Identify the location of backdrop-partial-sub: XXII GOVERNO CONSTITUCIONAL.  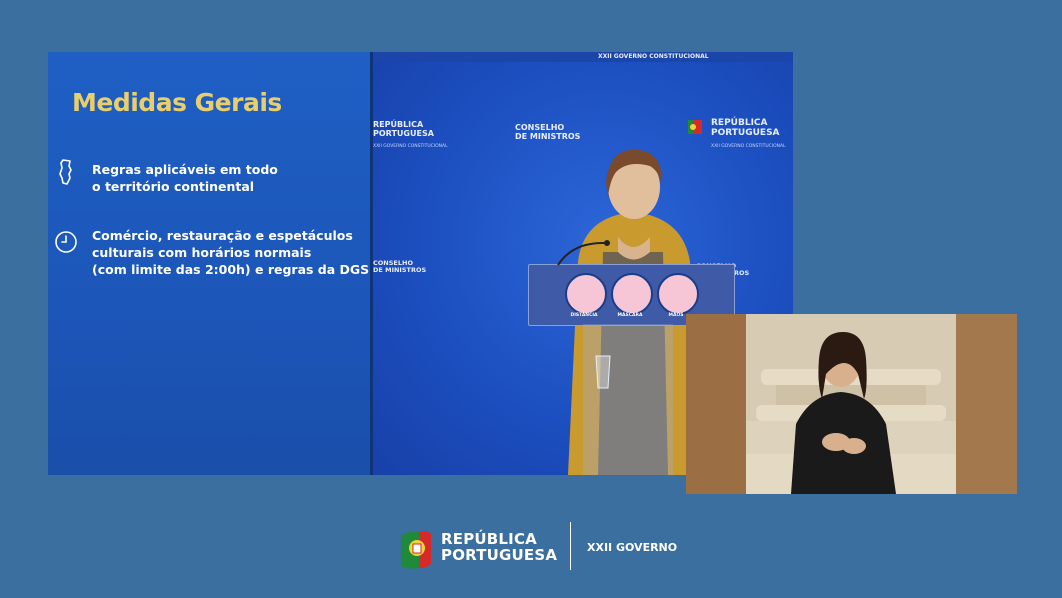
(410, 146).